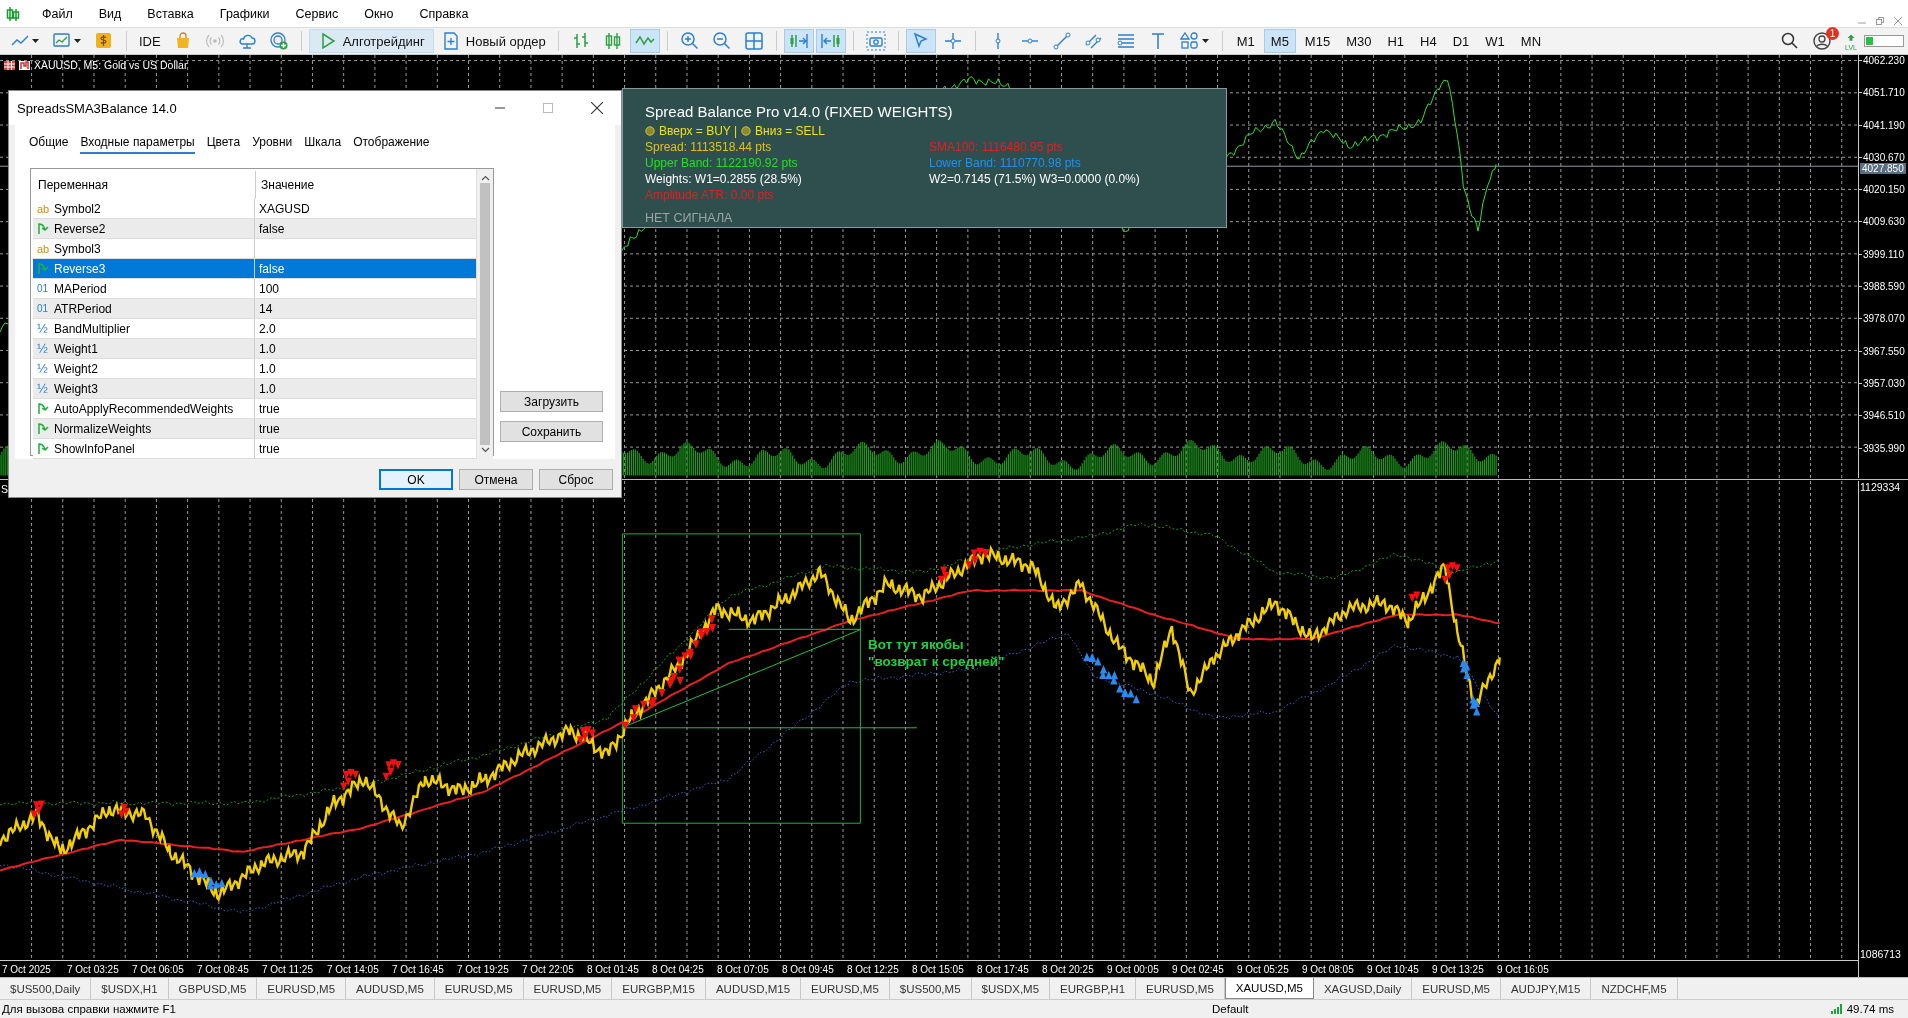 The width and height of the screenshot is (1908, 1018). Describe the element at coordinates (1495, 41) in the screenshot. I see `timeframe-button: W1` at that location.